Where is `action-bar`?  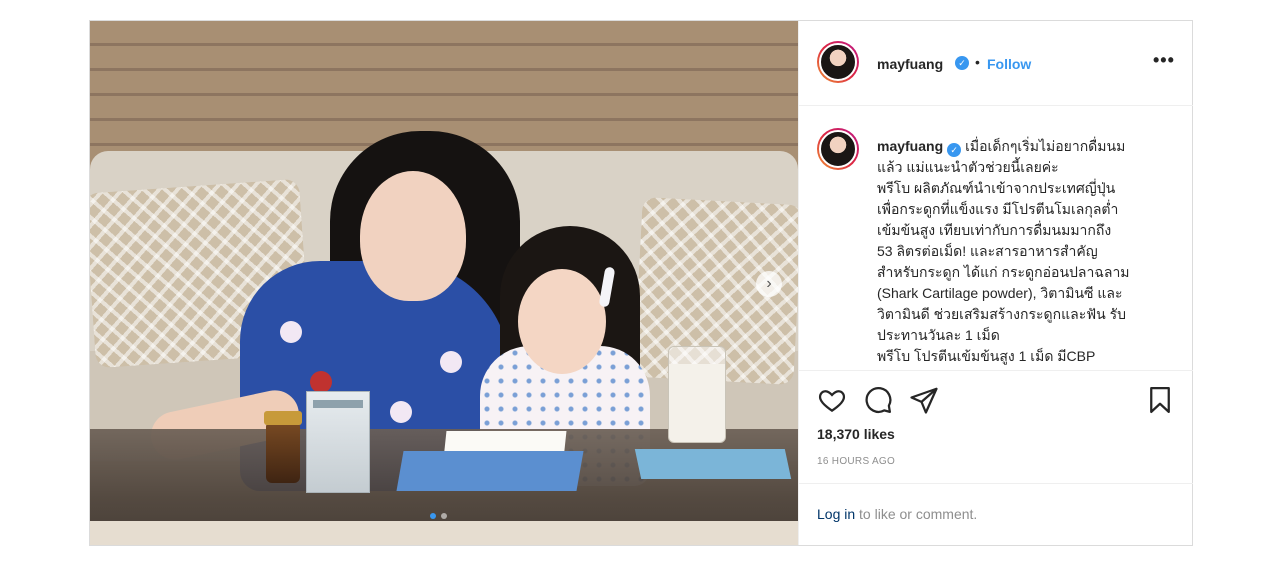 action-bar is located at coordinates (996, 399).